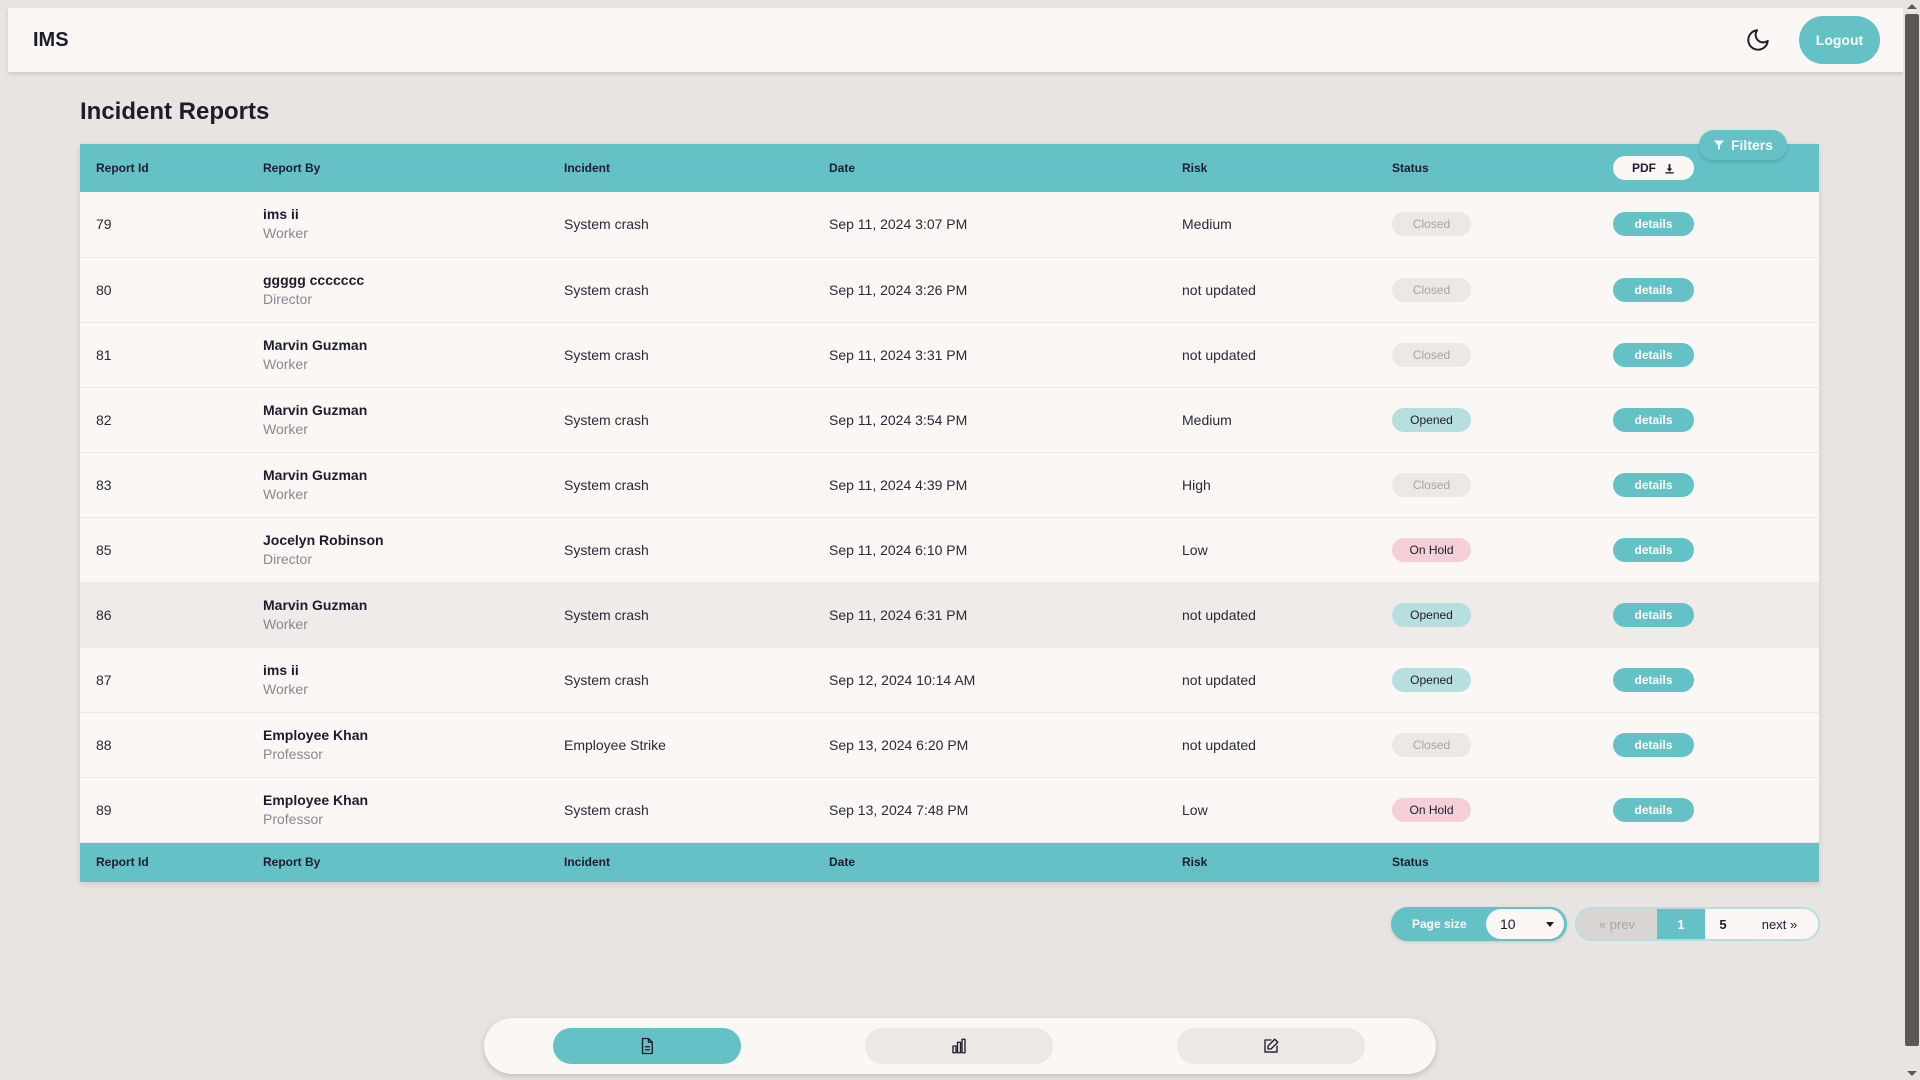 The image size is (1920, 1080). Describe the element at coordinates (899, 744) in the screenshot. I see `date-cell: Sep 13, 2024 6:20 PM` at that location.